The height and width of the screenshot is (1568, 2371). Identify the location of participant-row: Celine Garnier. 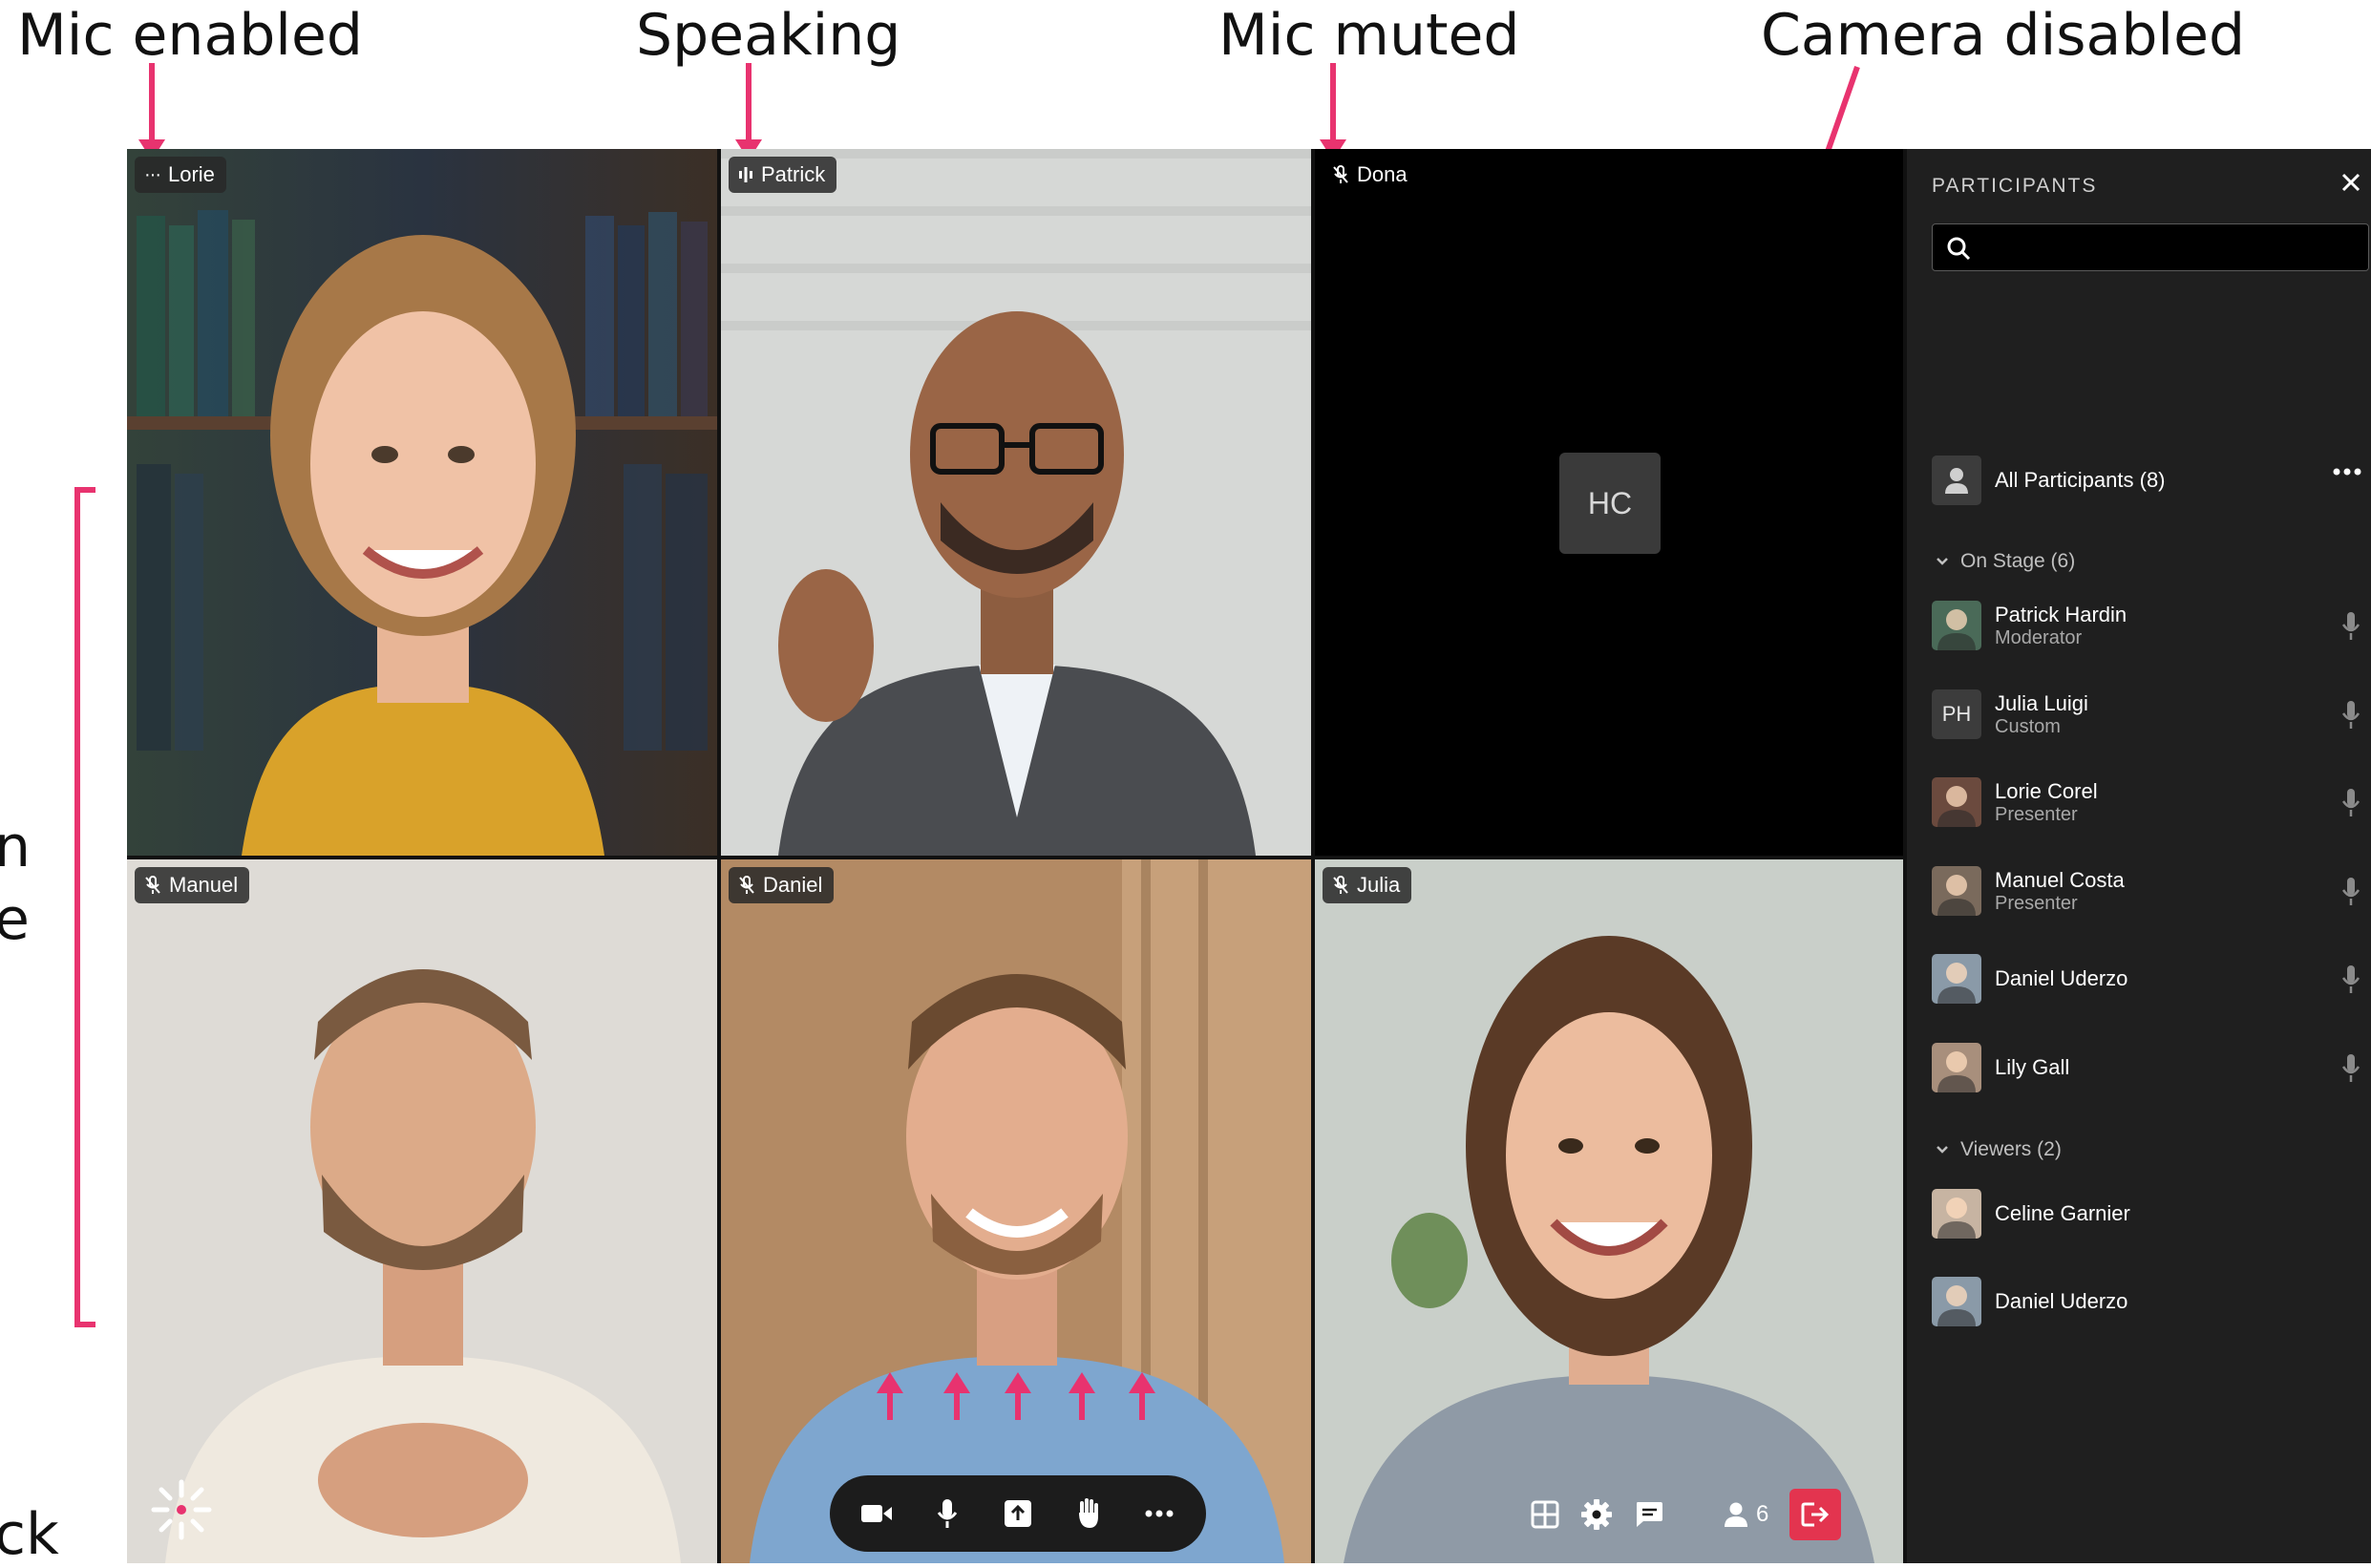
(2146, 1214).